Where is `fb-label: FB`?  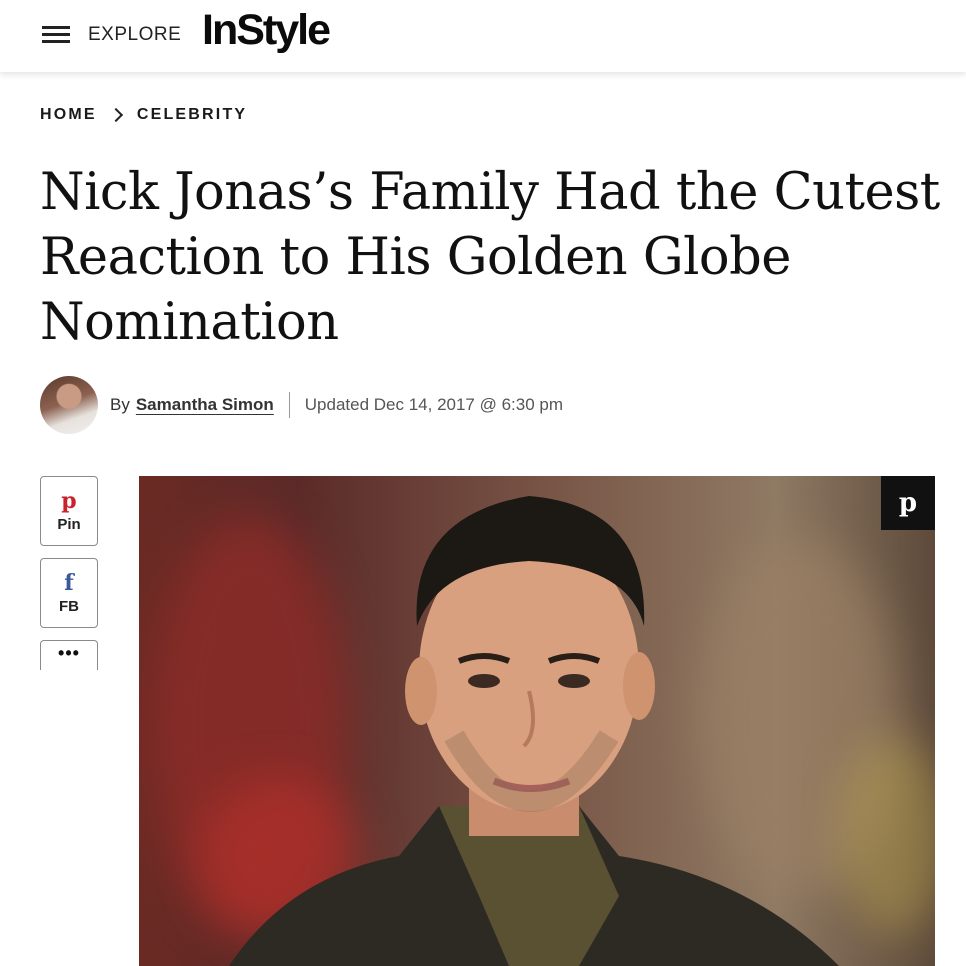 fb-label: FB is located at coordinates (69, 606).